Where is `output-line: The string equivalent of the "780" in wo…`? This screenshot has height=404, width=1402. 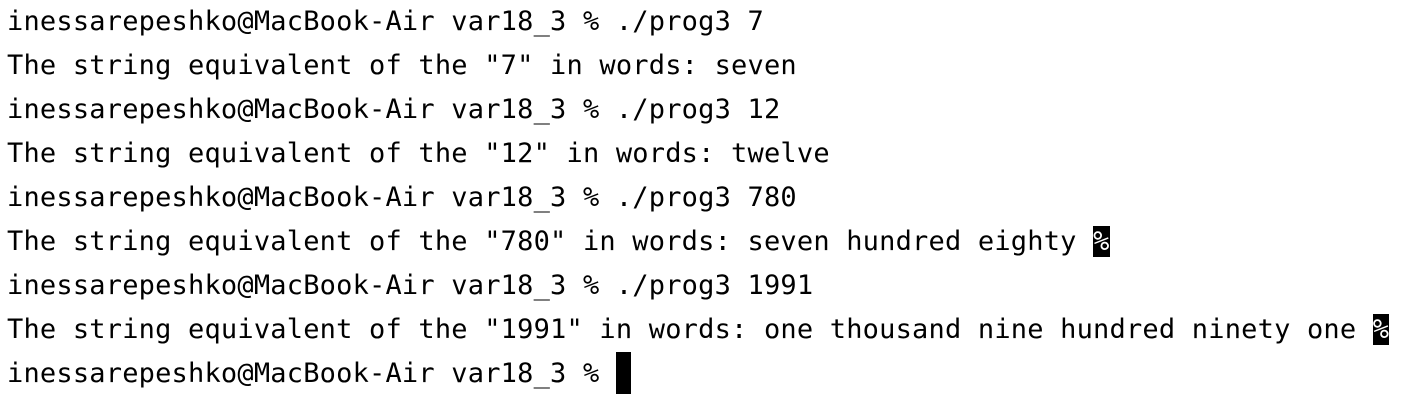 output-line: The string equivalent of the "780" in wo… is located at coordinates (704, 242).